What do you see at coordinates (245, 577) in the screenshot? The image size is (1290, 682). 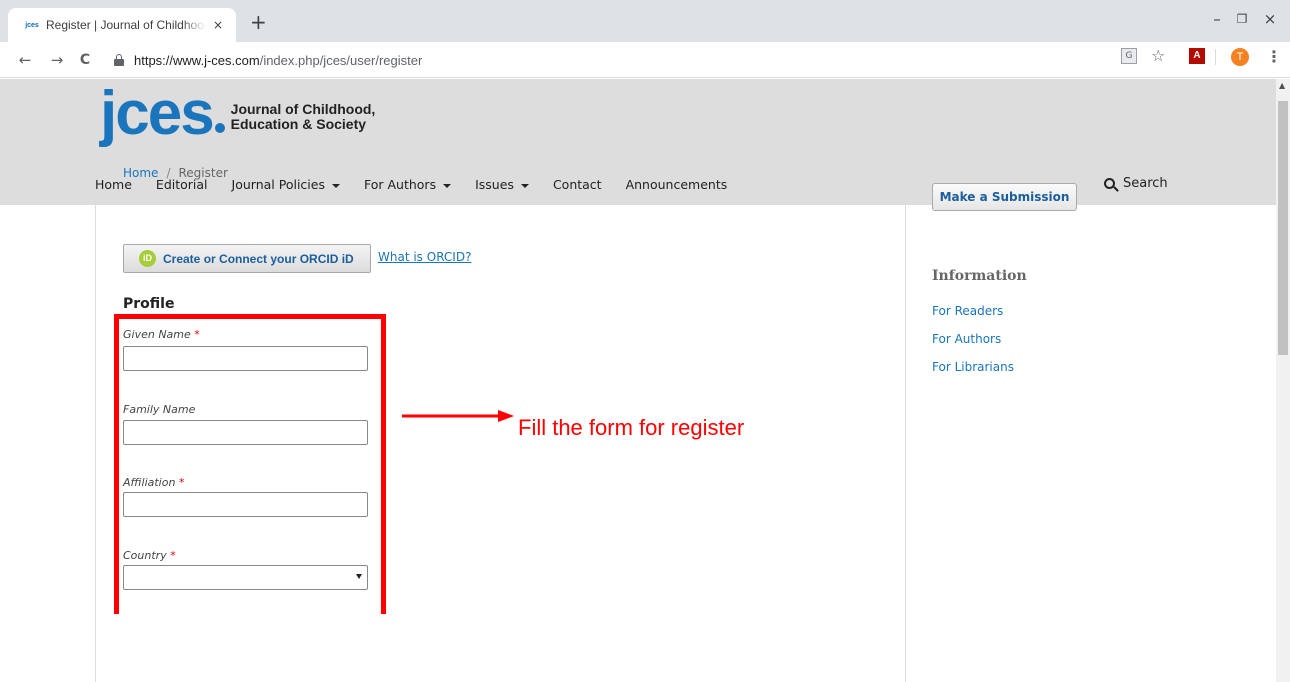 I see `country-select` at bounding box center [245, 577].